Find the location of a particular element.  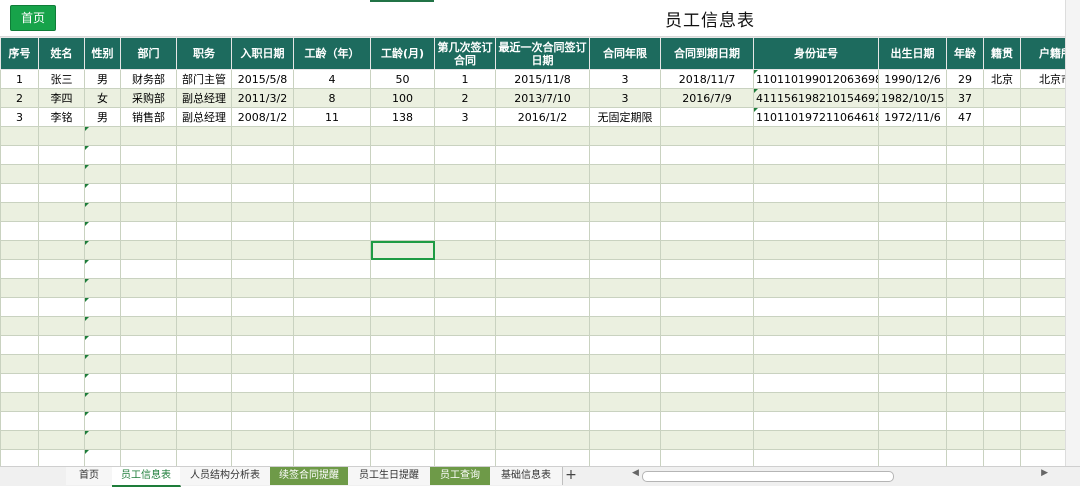

table-cell: 财务部 is located at coordinates (149, 79).